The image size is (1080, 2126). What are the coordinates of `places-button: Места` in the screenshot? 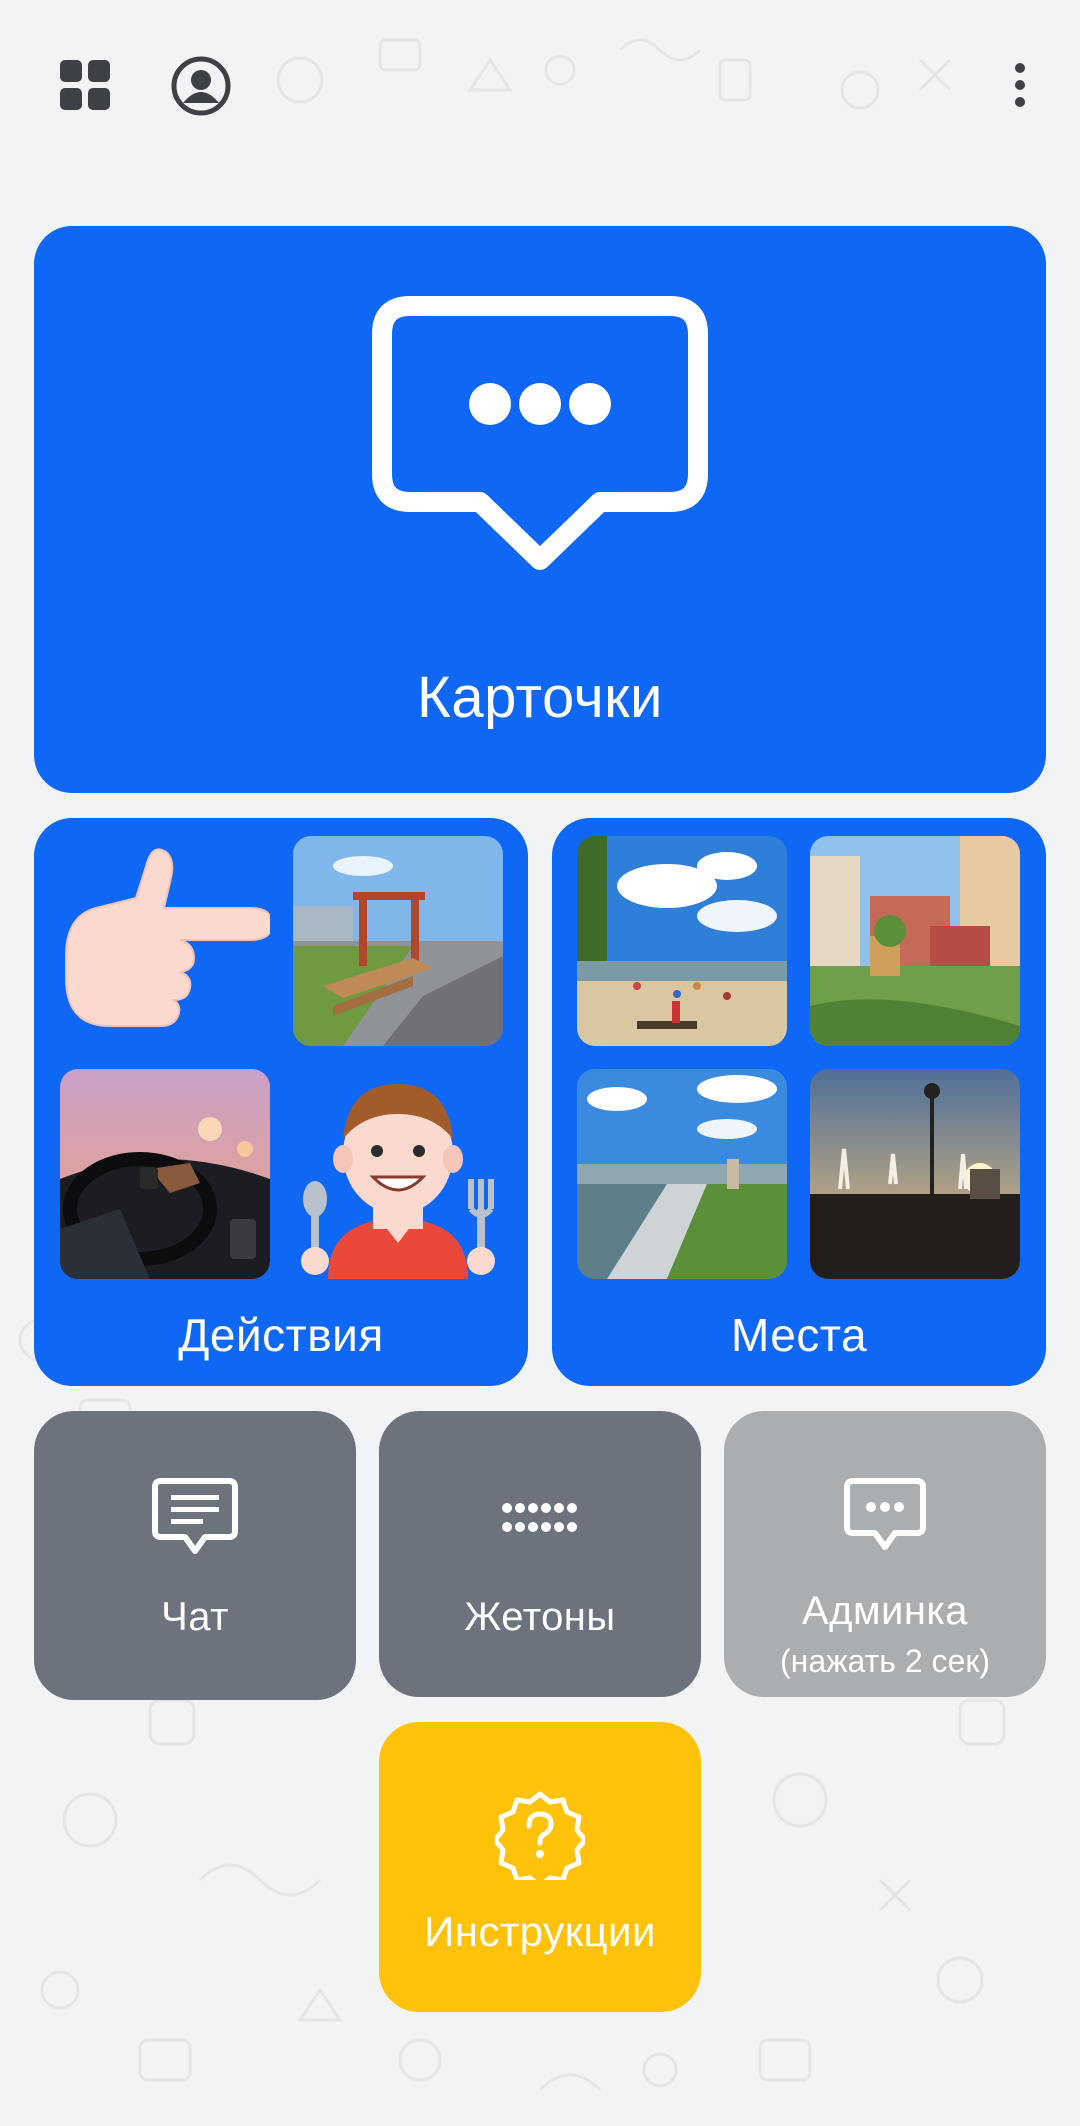 It's located at (799, 1102).